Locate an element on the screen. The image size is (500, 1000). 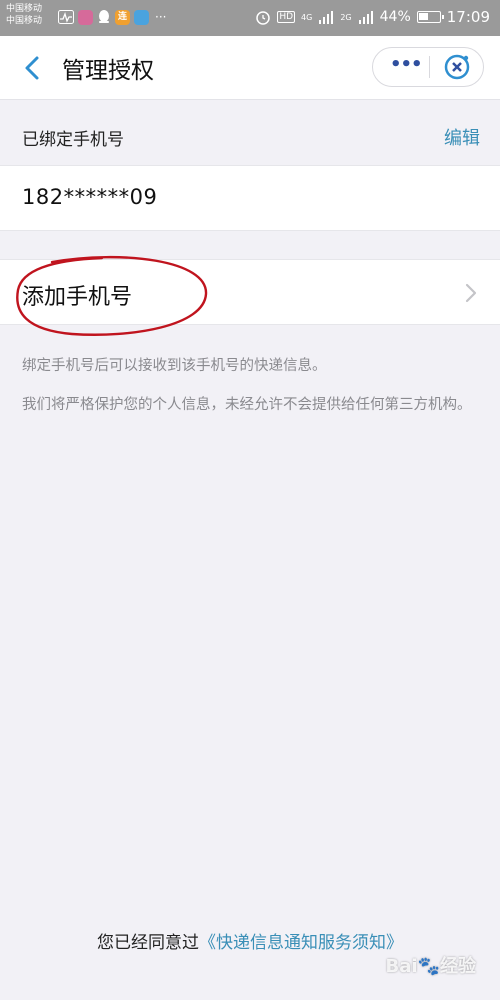
close-circle-icon is located at coordinates (457, 67).